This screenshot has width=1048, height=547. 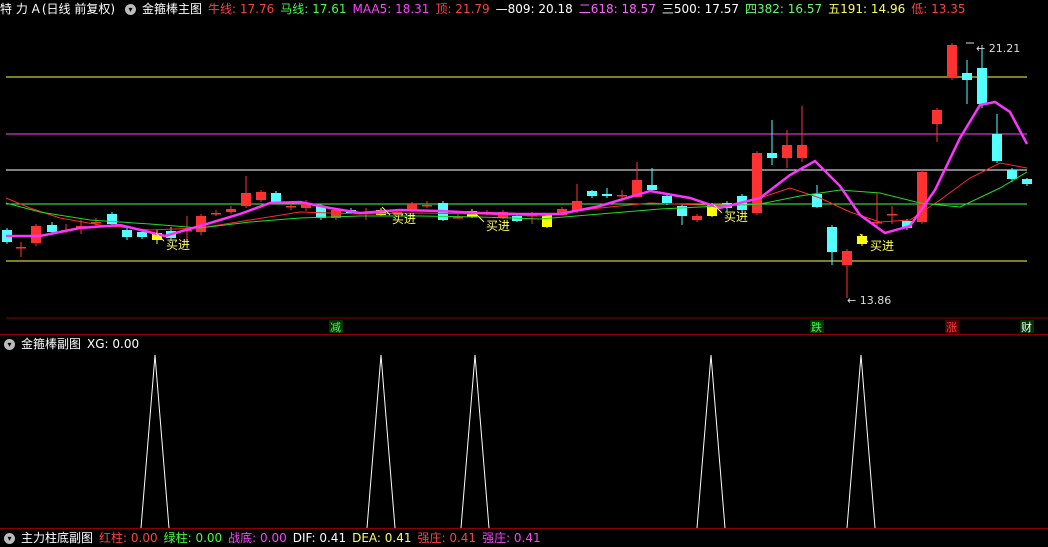 I want to click on low-price-label: ← 13.86, so click(x=869, y=300).